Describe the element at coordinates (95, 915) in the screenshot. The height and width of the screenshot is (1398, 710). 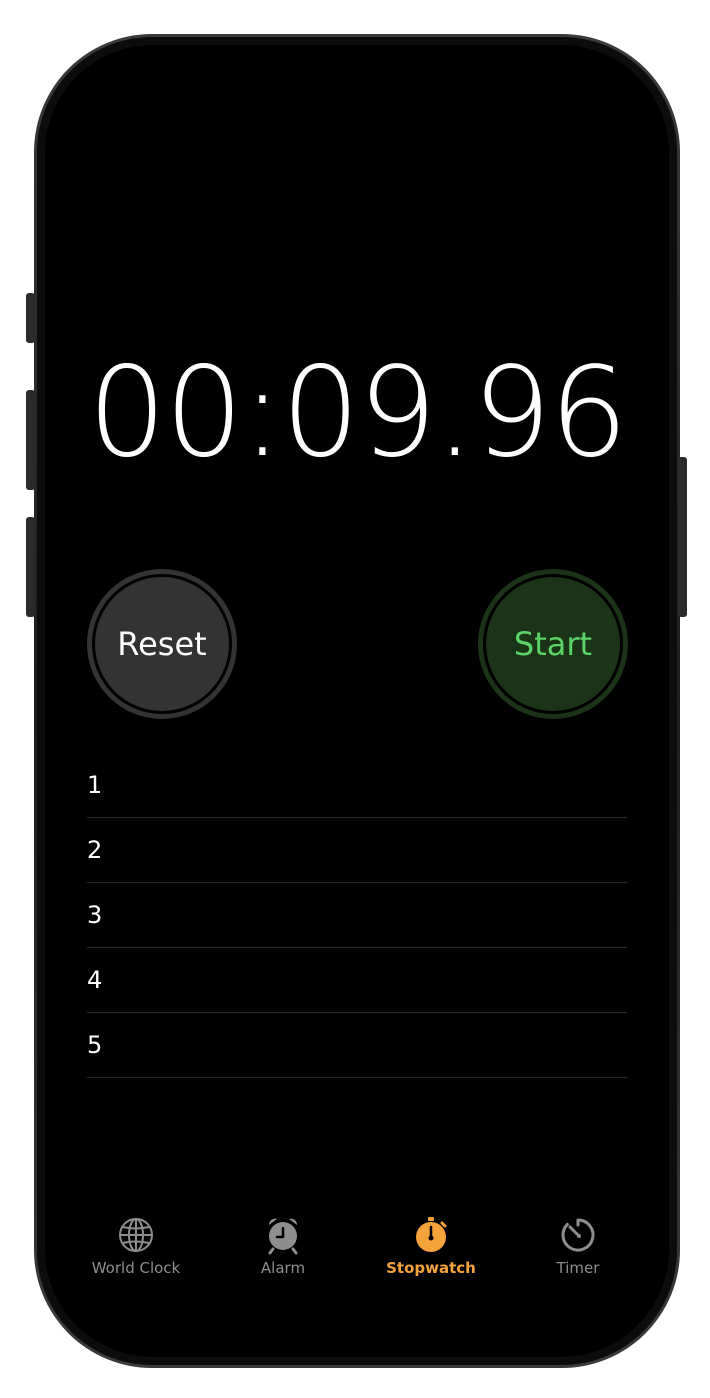
I see `lap-number: 3` at that location.